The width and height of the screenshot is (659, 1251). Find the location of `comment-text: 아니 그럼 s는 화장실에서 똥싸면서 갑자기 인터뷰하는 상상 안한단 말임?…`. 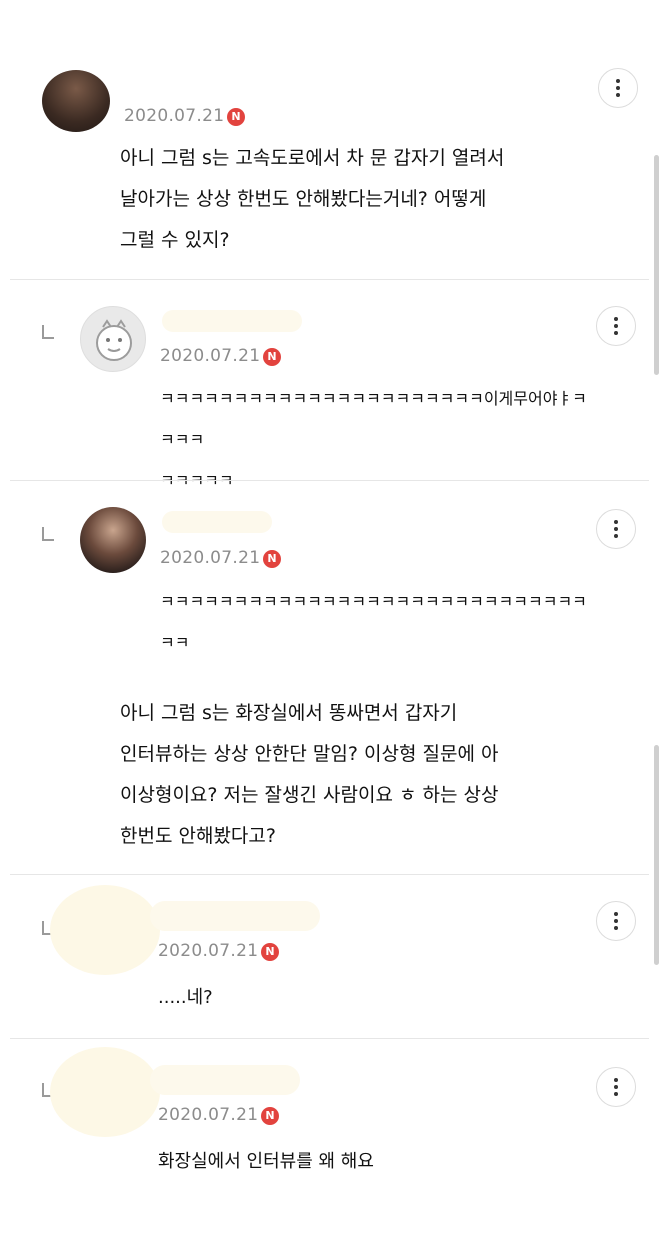

comment-text: 아니 그럼 s는 화장실에서 똥싸면서 갑자기 인터뷰하는 상상 안한단 말임?… is located at coordinates (309, 774).